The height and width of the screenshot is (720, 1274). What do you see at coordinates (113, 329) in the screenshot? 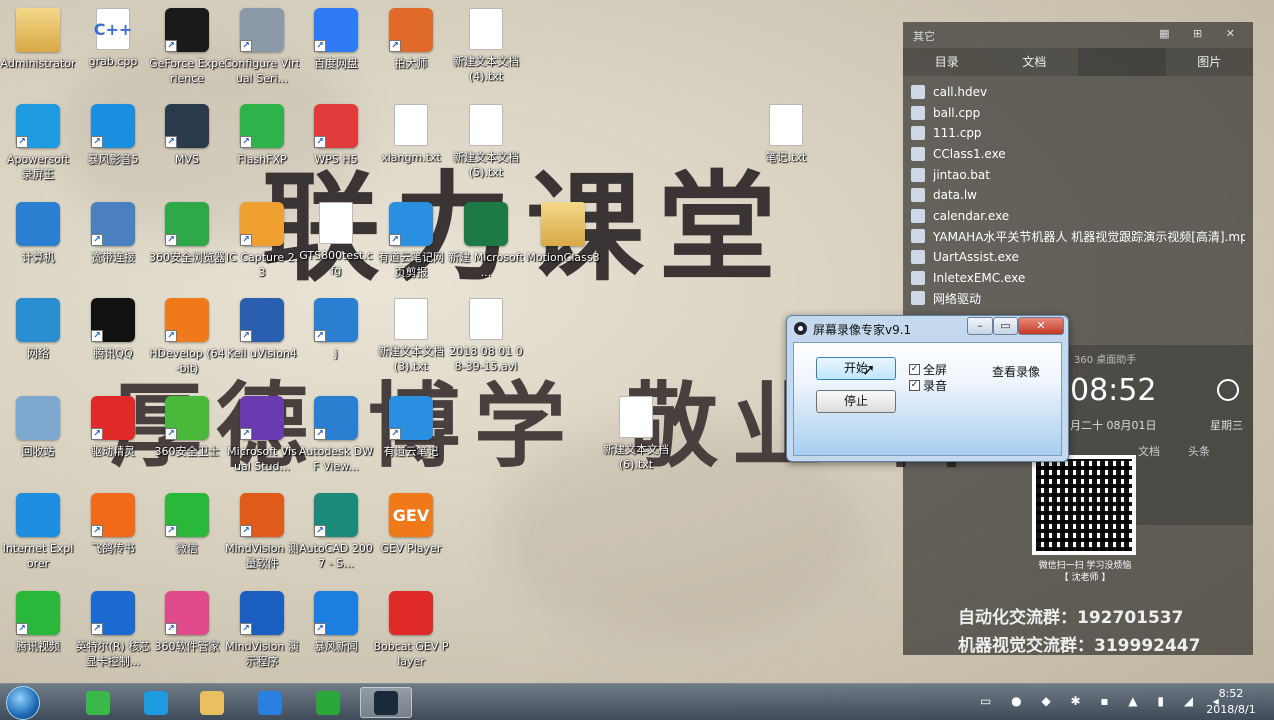
I see `desktop-icon: ↗ 腾讯QQ` at bounding box center [113, 329].